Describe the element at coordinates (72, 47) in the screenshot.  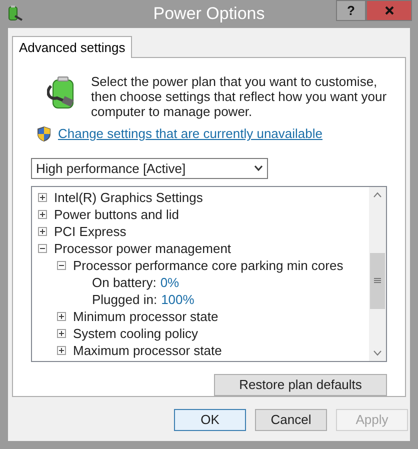
I see `tab: Advanced settings` at that location.